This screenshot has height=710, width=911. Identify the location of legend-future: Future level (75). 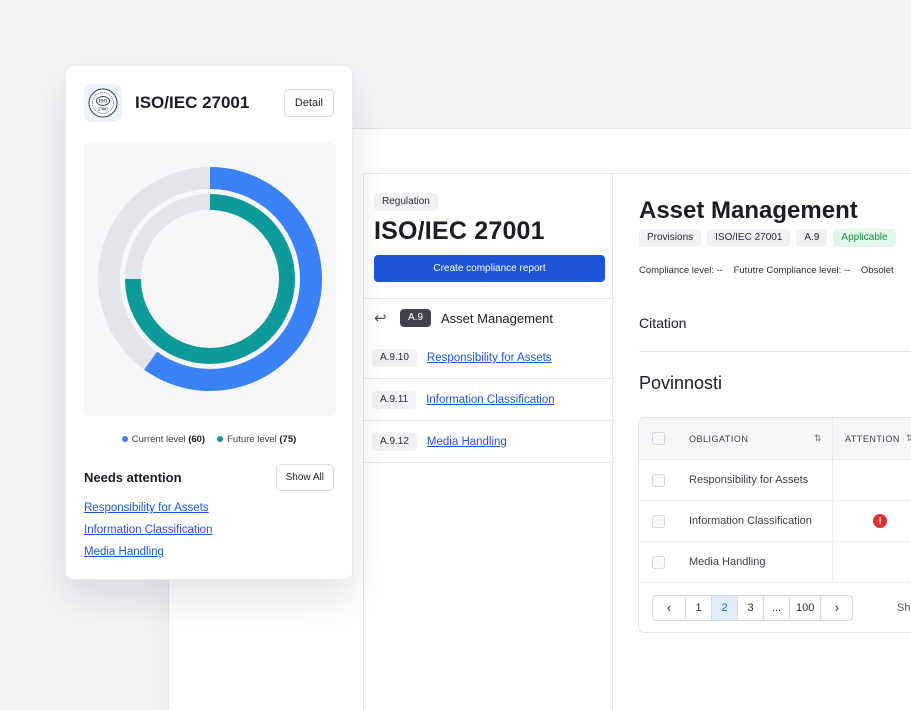
(256, 439).